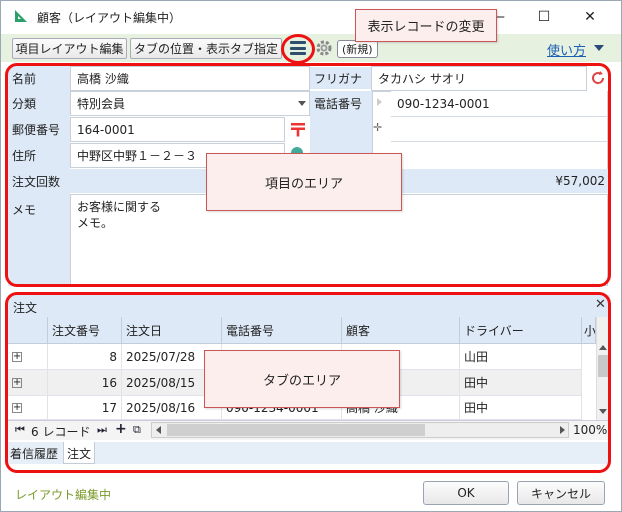 This screenshot has height=512, width=622. Describe the element at coordinates (590, 16) in the screenshot. I see `close-button: ✕` at that location.